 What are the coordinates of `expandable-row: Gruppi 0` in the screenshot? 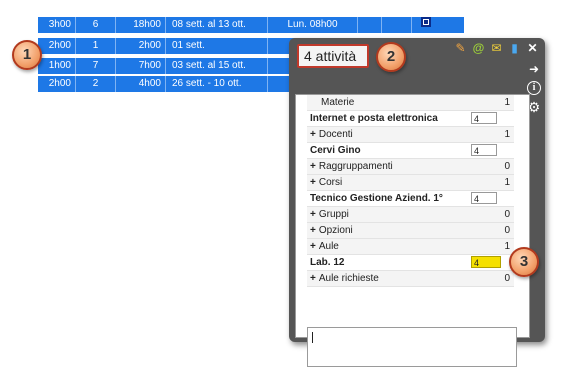 It's located at (410, 215).